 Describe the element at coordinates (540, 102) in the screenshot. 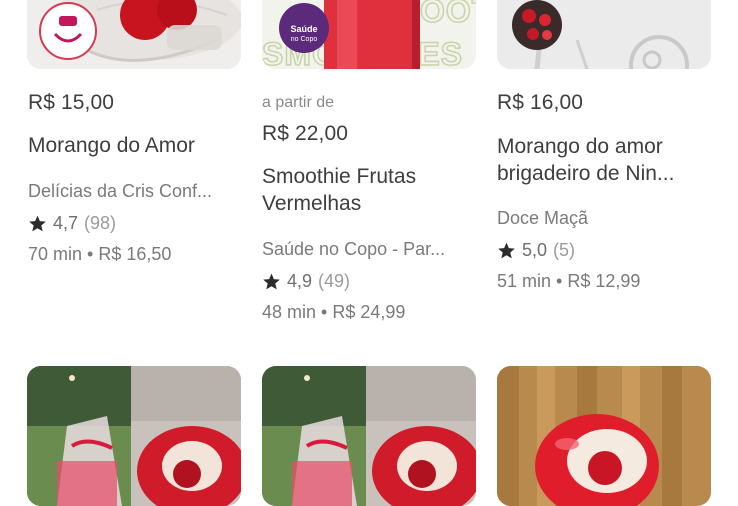

I see `product-price: R$ 16,00` at that location.